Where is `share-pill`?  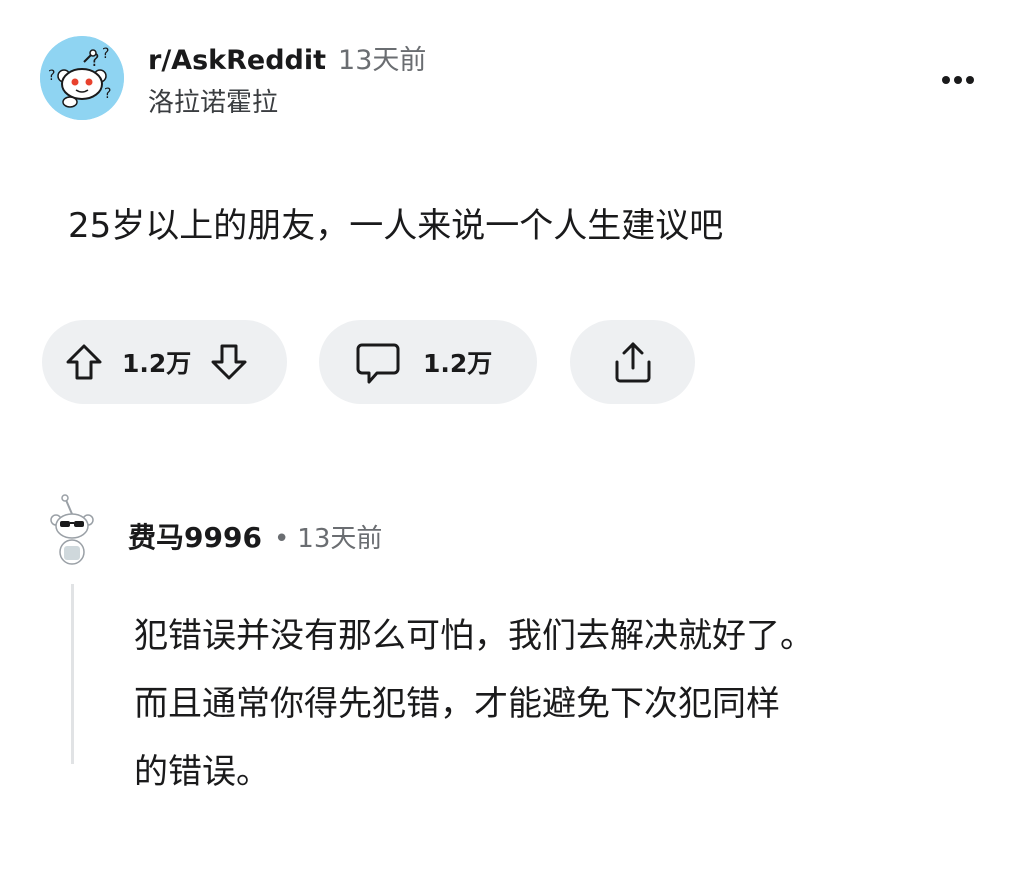 share-pill is located at coordinates (632, 362).